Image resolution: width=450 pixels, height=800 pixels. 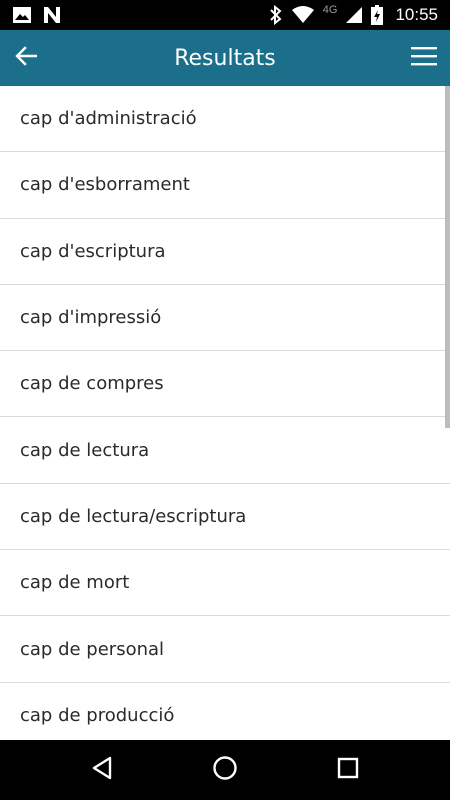 What do you see at coordinates (330, 10) in the screenshot?
I see `network-type-label: 4G` at bounding box center [330, 10].